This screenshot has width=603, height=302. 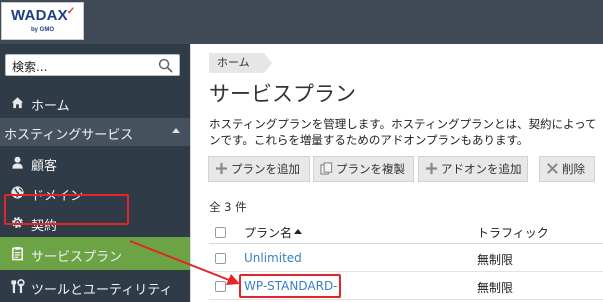 I want to click on wadax-logo: WADAX✓ by GMO, so click(x=42, y=21).